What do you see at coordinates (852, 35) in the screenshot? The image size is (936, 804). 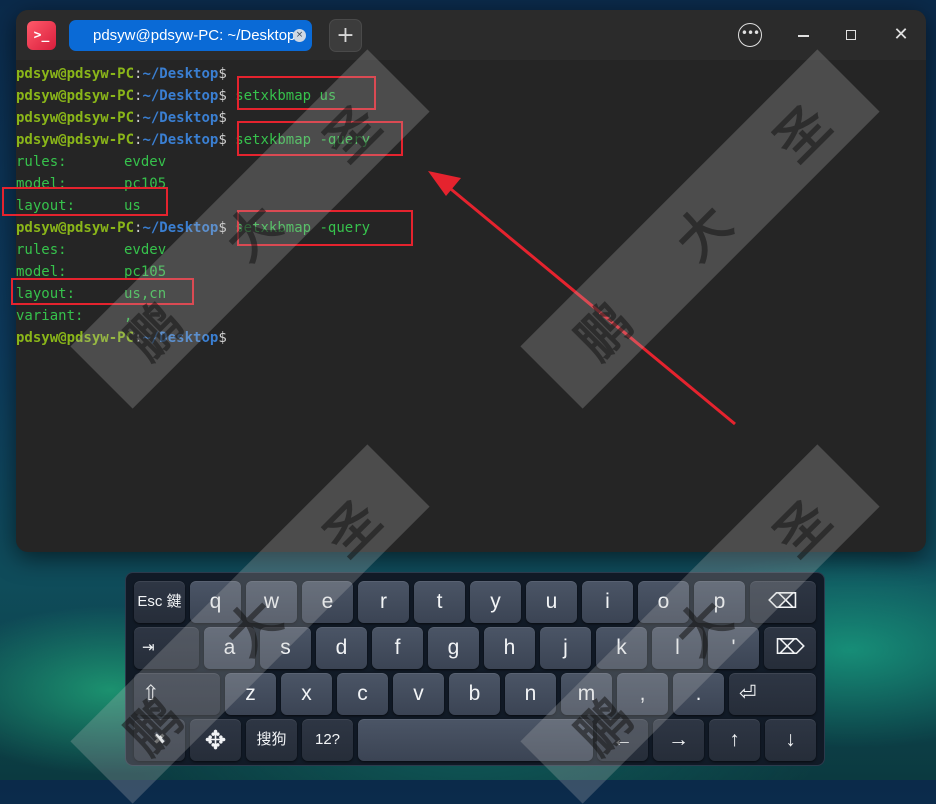 I see `maximize-button` at bounding box center [852, 35].